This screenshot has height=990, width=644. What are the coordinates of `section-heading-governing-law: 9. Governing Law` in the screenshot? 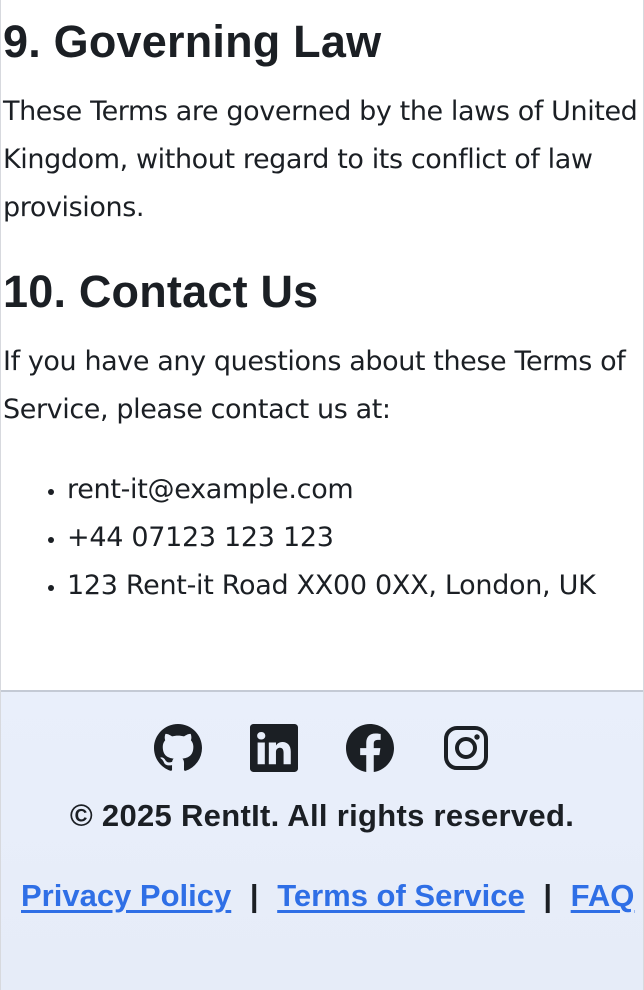 It's located at (192, 41).